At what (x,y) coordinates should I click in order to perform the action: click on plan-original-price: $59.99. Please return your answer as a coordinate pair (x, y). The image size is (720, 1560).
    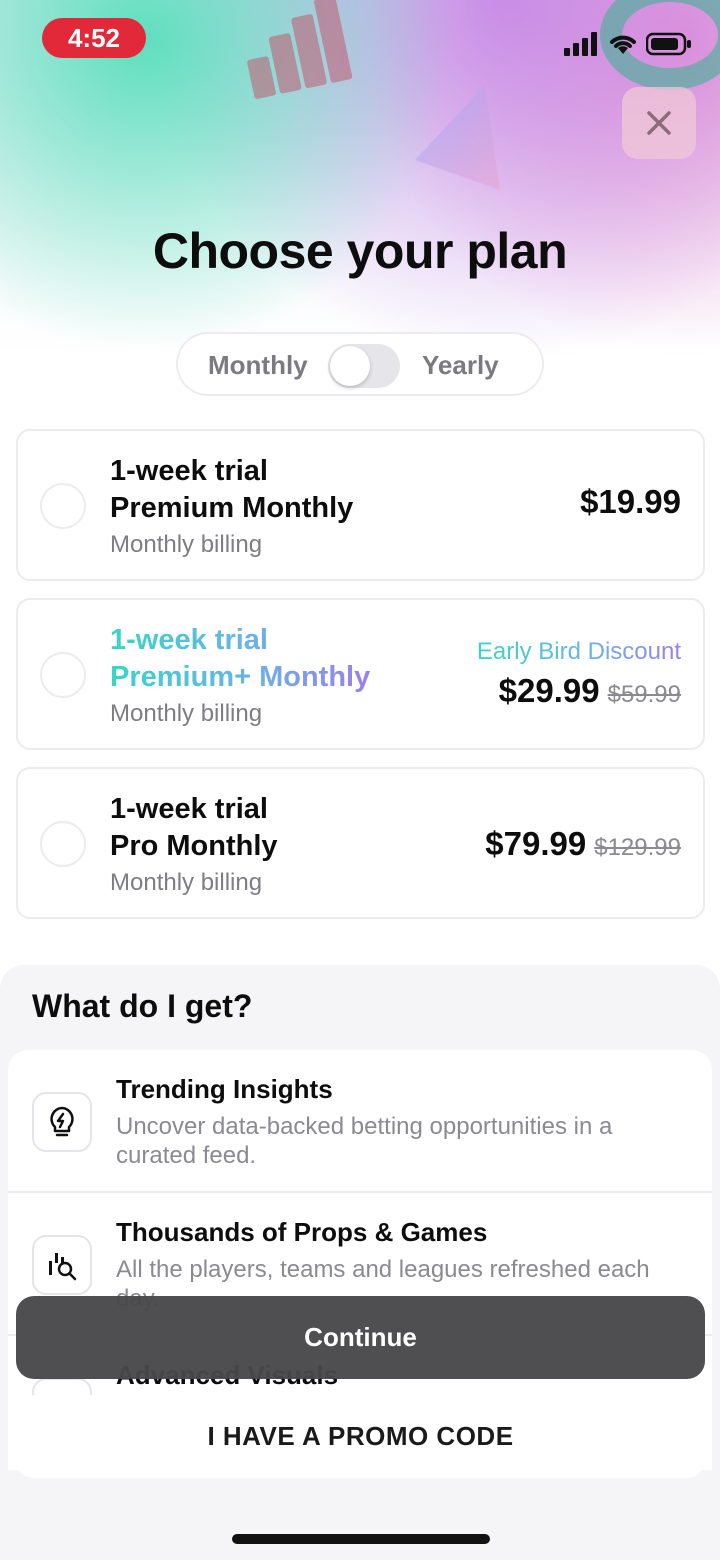
    Looking at the image, I should click on (644, 694).